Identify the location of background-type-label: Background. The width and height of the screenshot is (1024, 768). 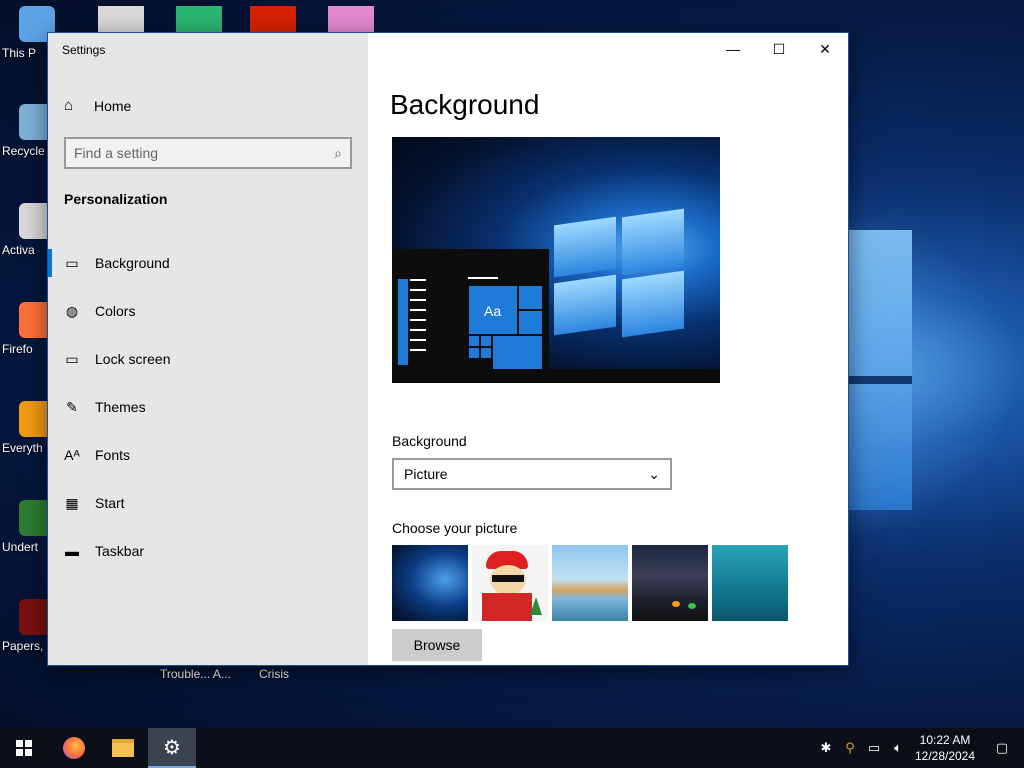
(429, 441).